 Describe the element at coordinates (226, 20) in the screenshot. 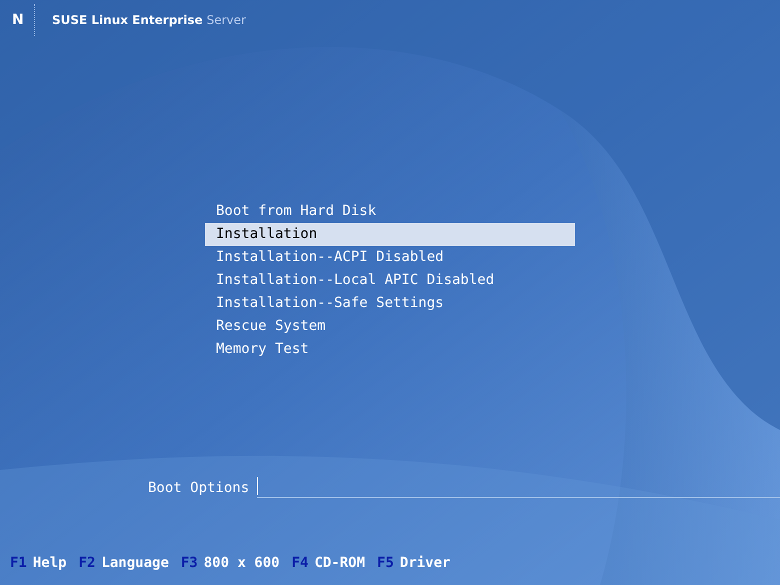

I see `product-edition: Server` at that location.